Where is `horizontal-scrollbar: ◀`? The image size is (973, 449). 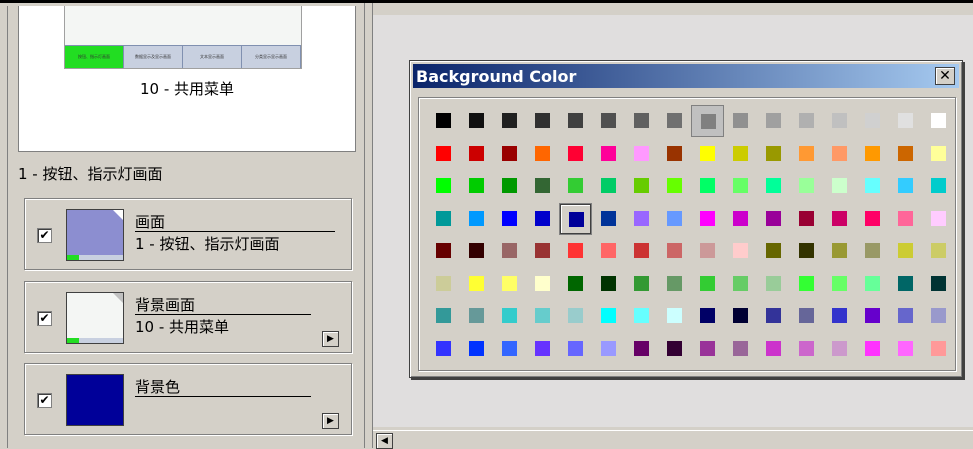
horizontal-scrollbar: ◀ is located at coordinates (673, 439).